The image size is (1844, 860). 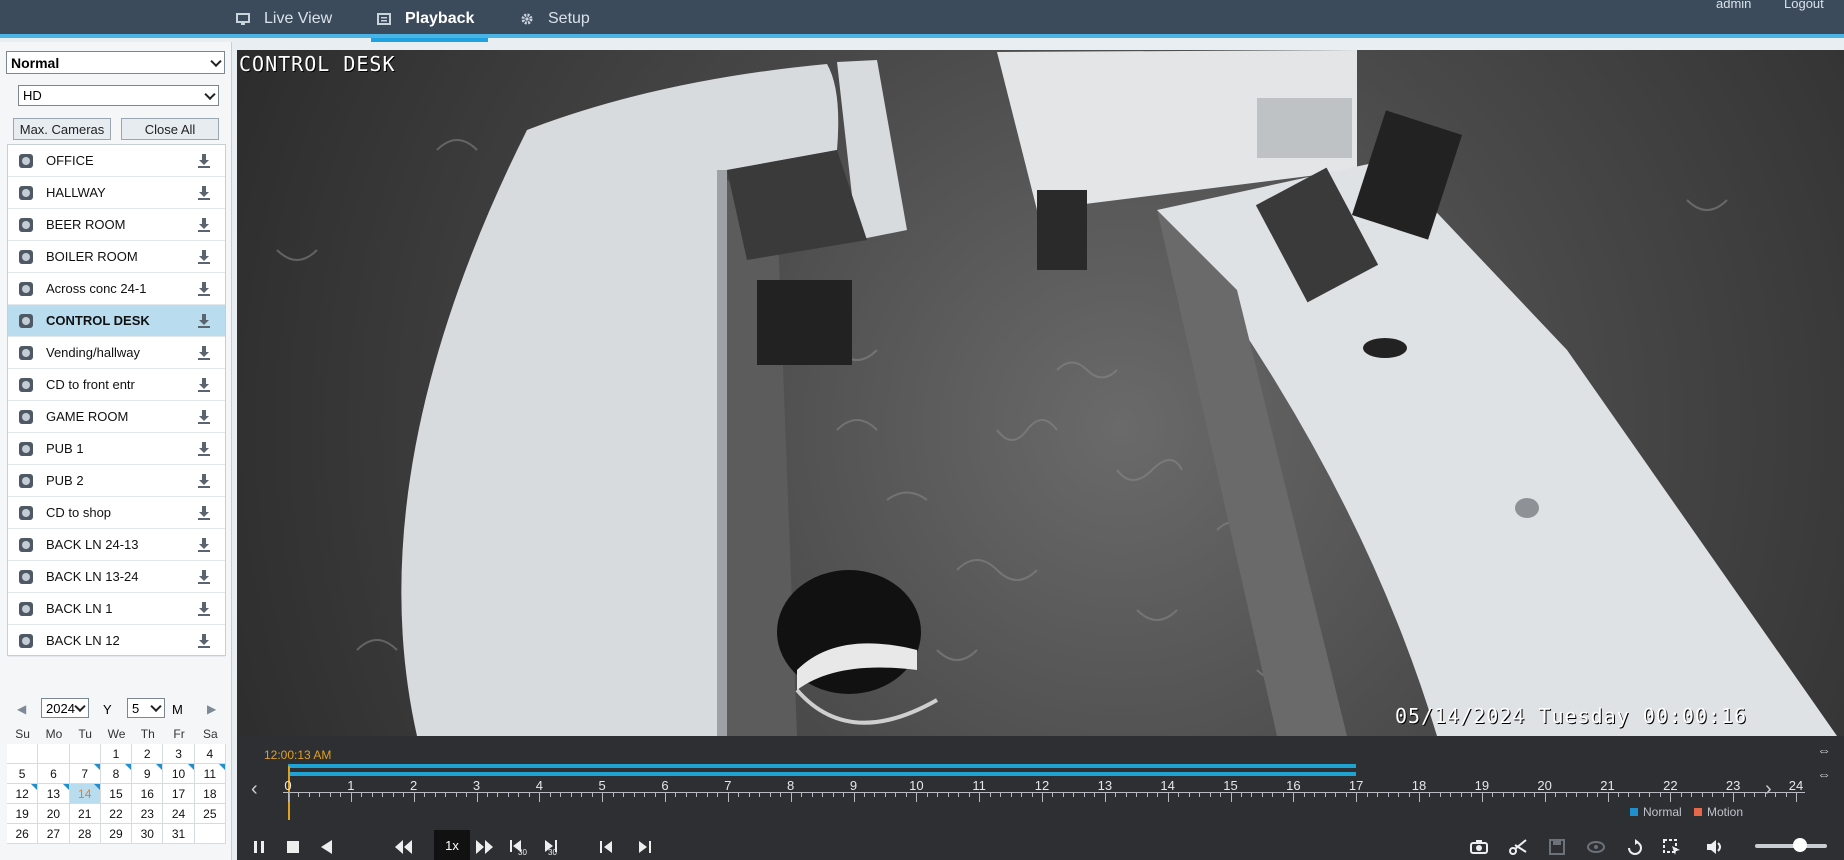 I want to click on camera-list-item: Vending/hallway, so click(x=116, y=353).